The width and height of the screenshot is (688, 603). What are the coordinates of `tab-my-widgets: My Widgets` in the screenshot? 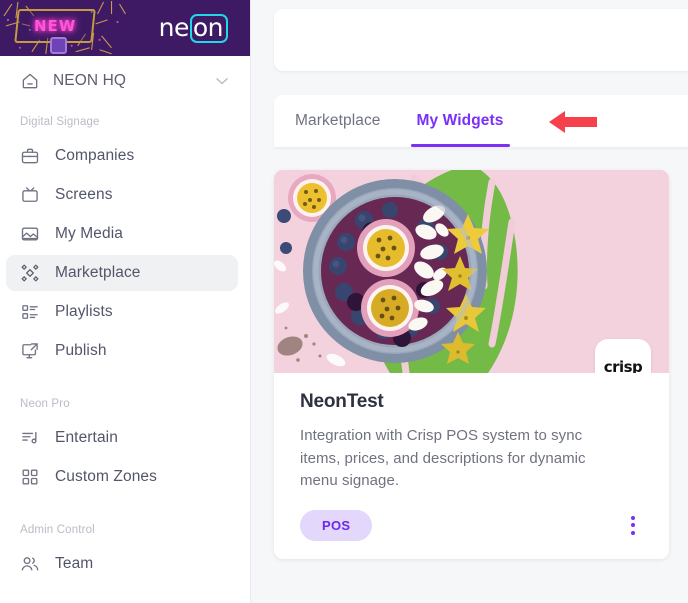 It's located at (460, 121).